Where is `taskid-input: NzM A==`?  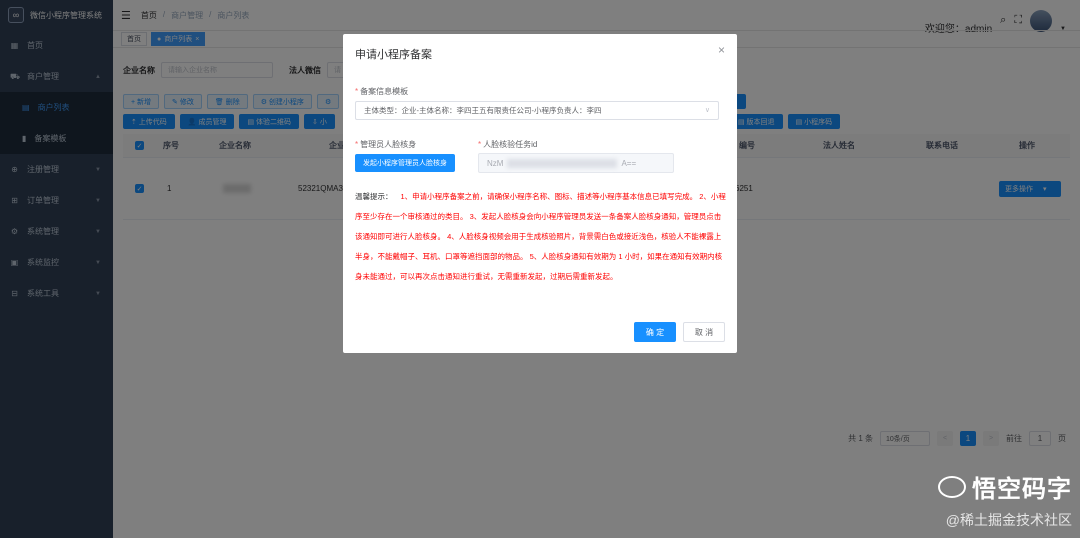 taskid-input: NzM A== is located at coordinates (576, 163).